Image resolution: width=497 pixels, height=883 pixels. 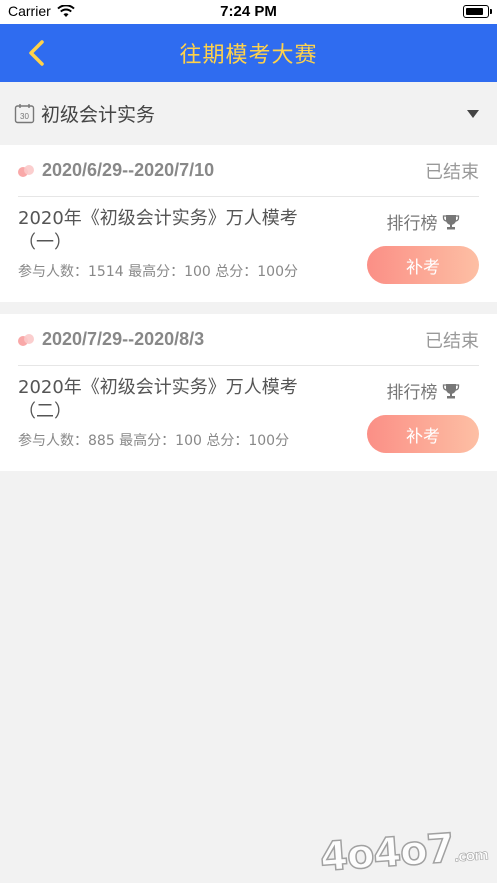 What do you see at coordinates (37, 53) in the screenshot?
I see `chevron-left-icon` at bounding box center [37, 53].